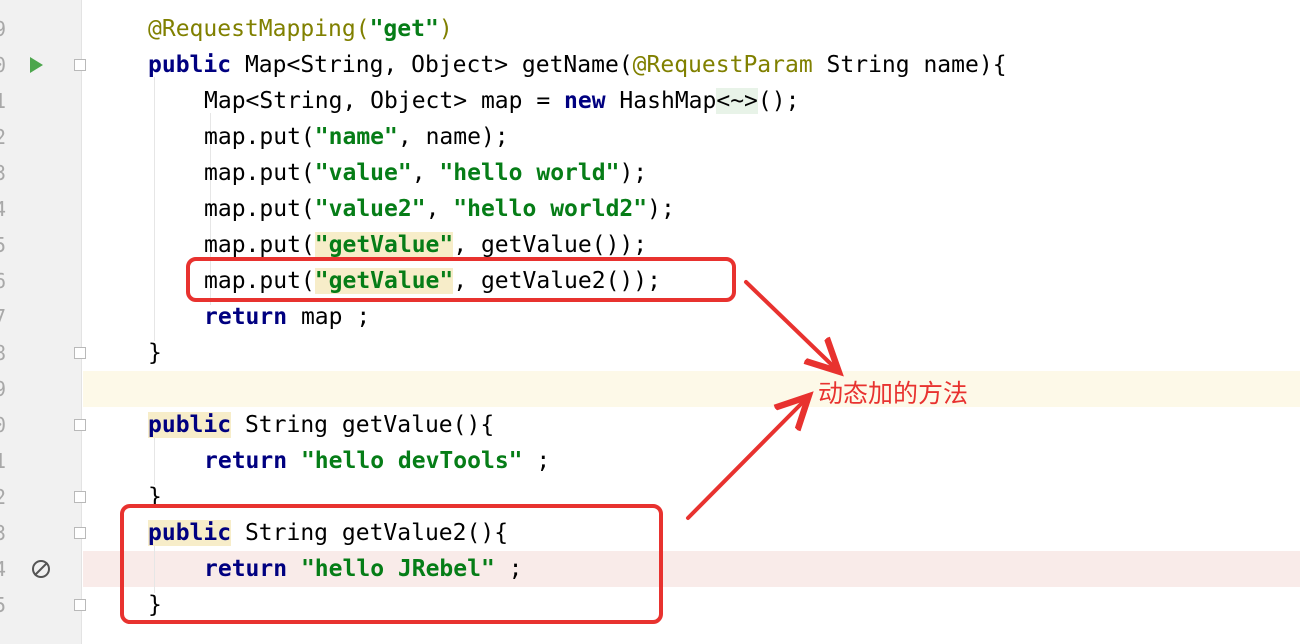 The height and width of the screenshot is (644, 1300). I want to click on arrow-from-method, so click(744, 461).